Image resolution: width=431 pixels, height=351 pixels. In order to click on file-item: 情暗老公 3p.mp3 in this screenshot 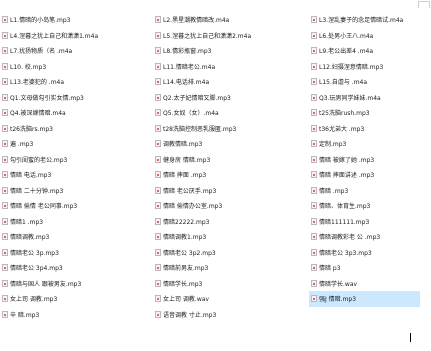, I will do `click(76, 253)`.